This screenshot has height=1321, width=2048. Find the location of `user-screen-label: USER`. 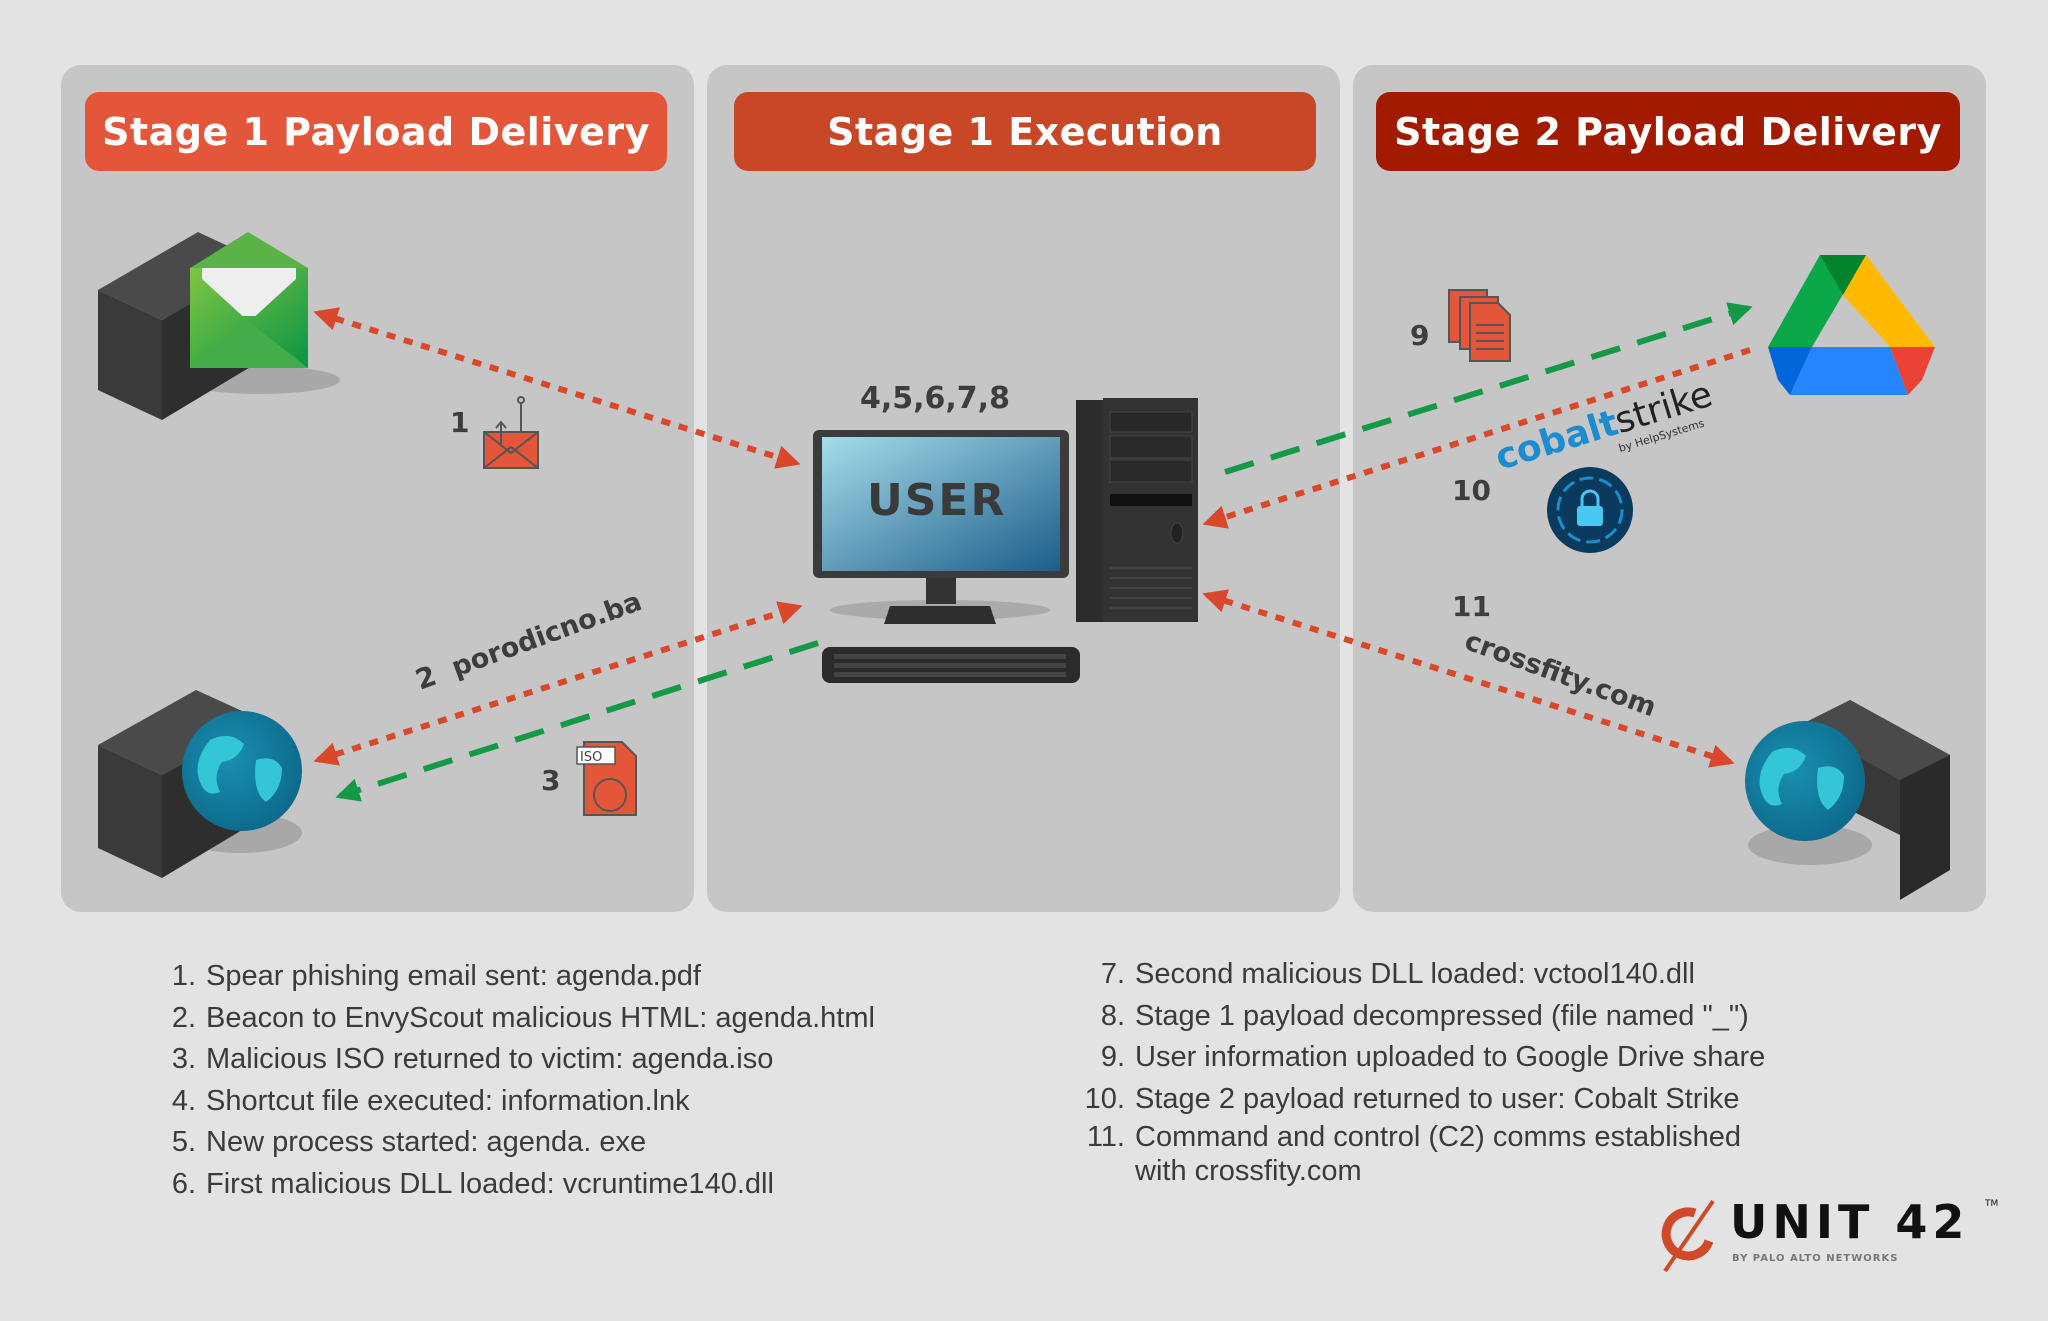

user-screen-label: USER is located at coordinates (936, 500).